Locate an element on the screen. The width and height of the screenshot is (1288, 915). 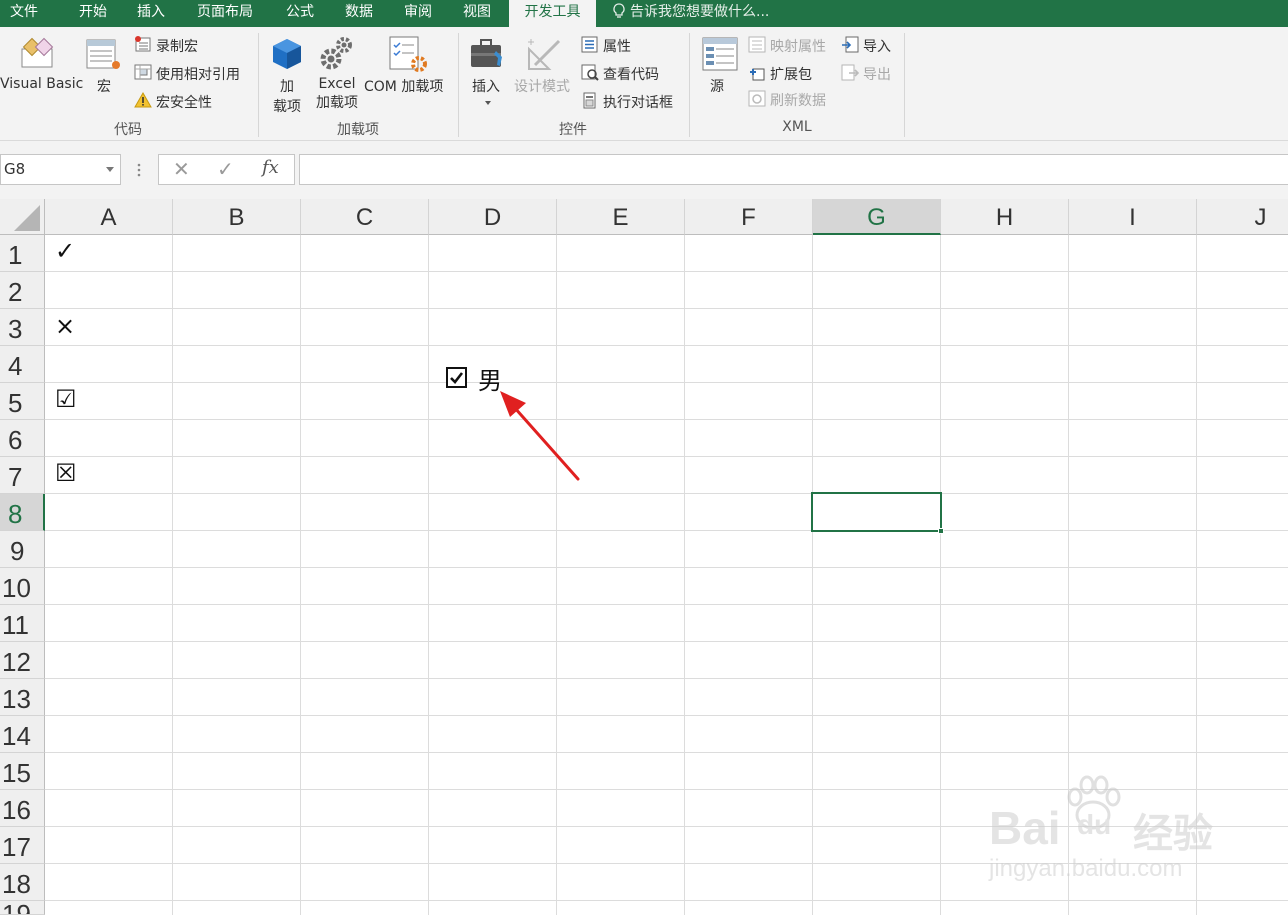
chevron-down-icon is located at coordinates (110, 169).